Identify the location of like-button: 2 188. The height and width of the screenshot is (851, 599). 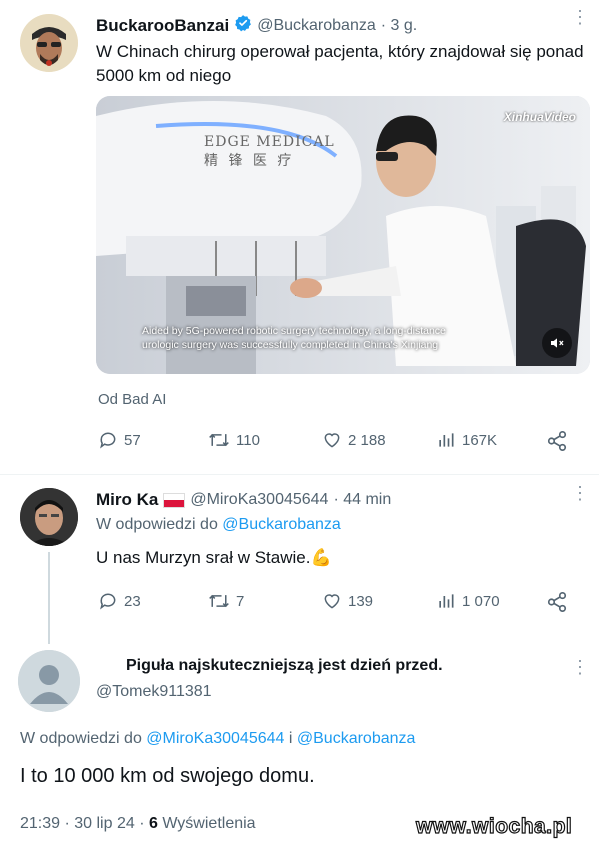
(354, 440).